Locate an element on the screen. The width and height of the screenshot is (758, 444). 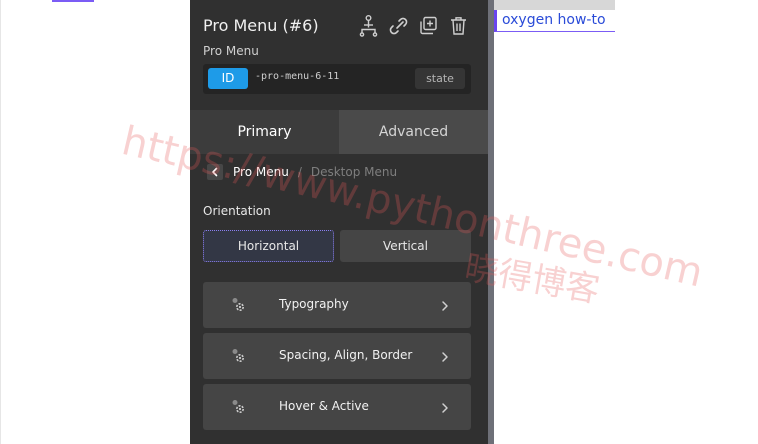
chevron-left-icon is located at coordinates (215, 172).